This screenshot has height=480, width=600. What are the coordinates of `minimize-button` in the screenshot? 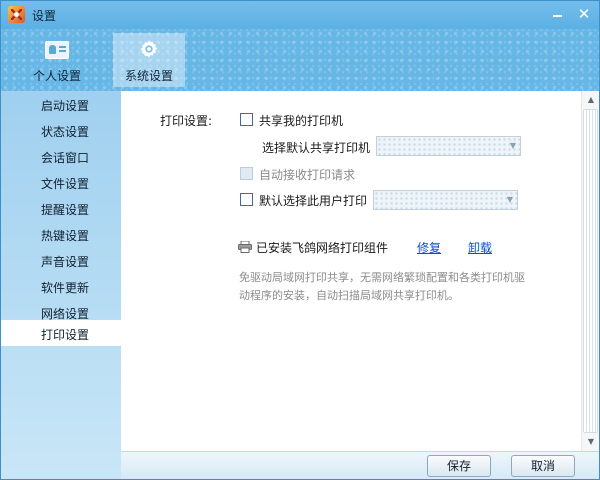 It's located at (557, 14).